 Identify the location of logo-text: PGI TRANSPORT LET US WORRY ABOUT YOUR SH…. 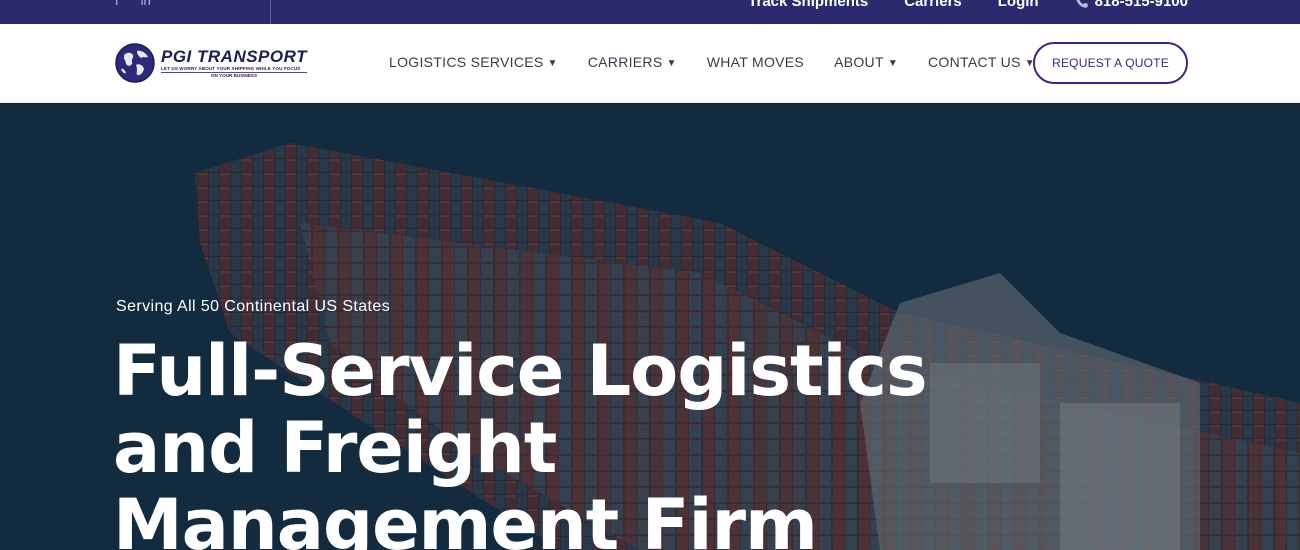
(234, 62).